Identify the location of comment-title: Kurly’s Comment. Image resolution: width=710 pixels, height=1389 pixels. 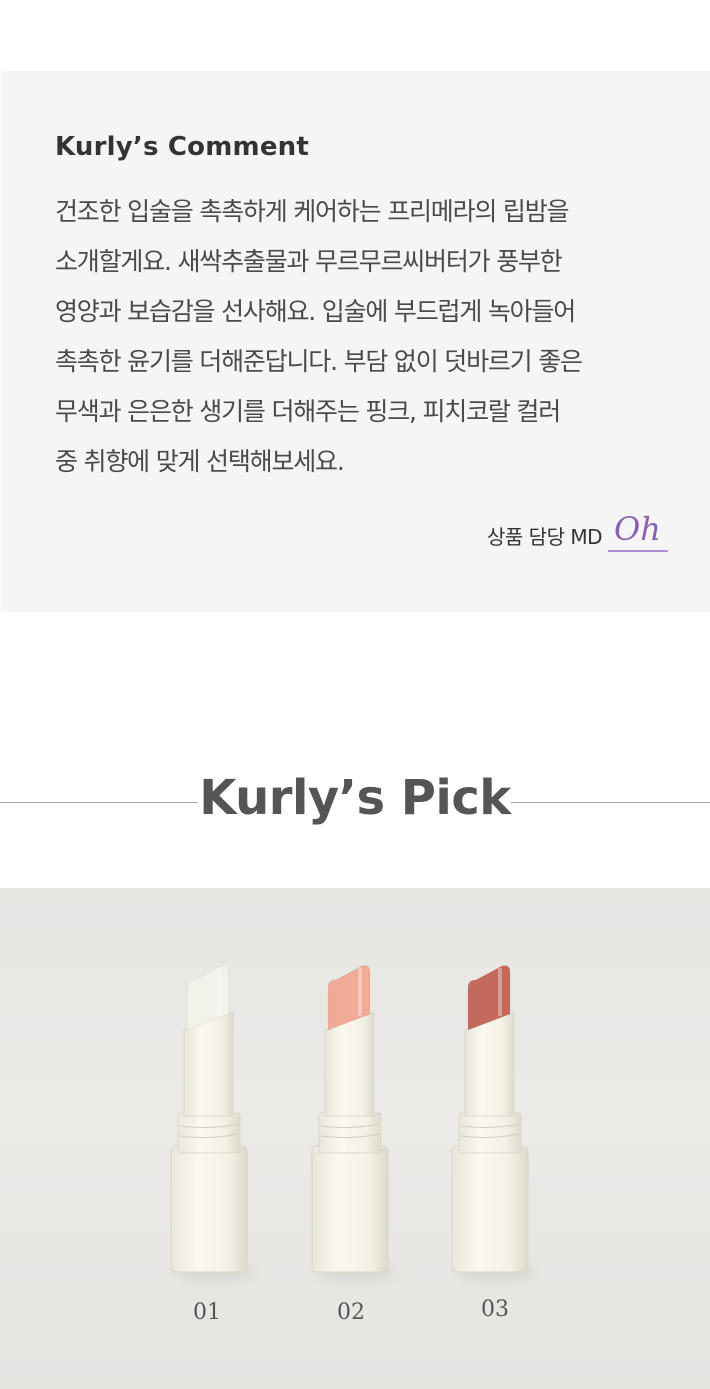
(182, 147).